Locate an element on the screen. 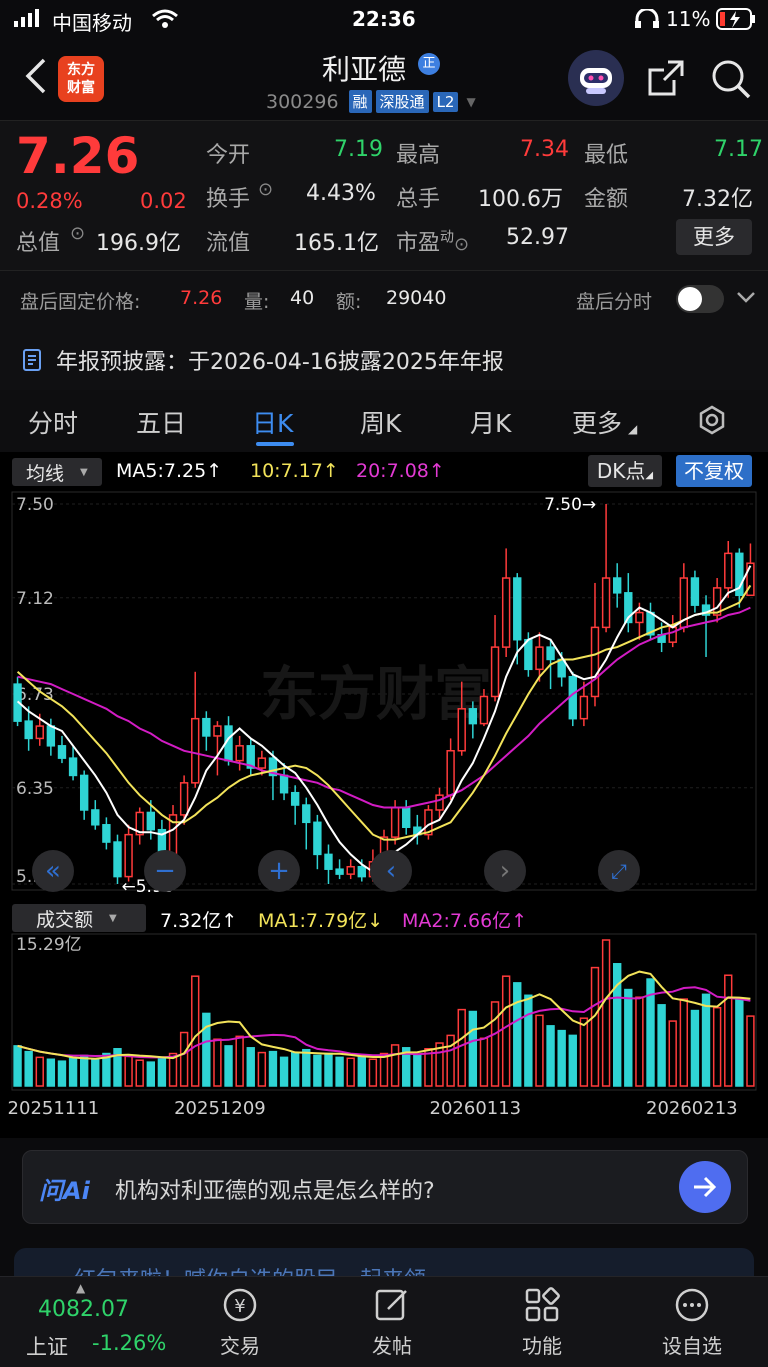  index-value: 4082.07 is located at coordinates (83, 1309).